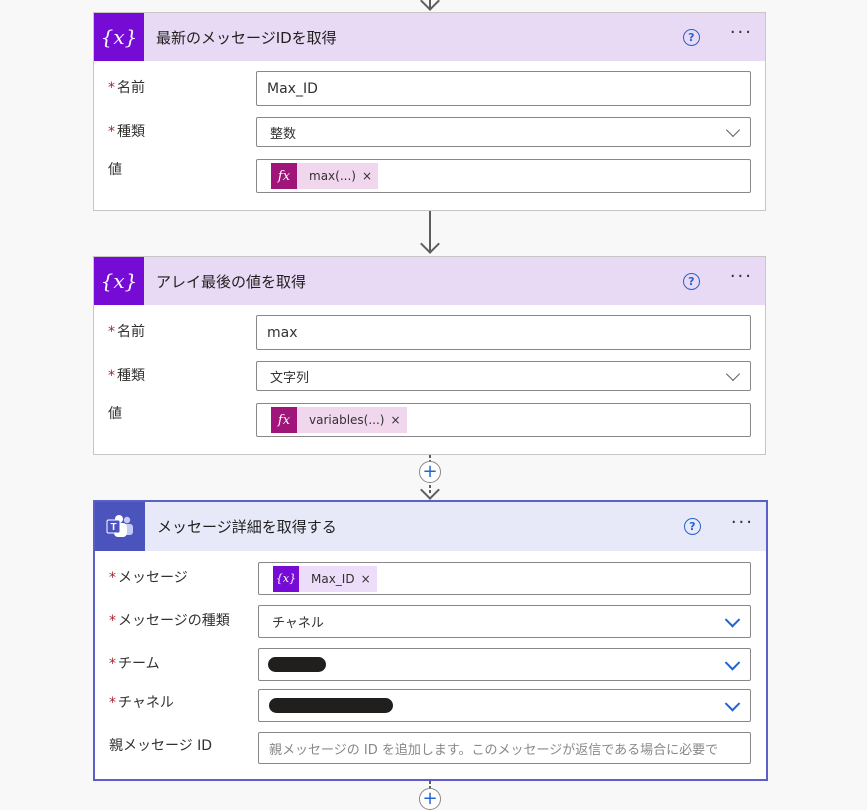 The image size is (867, 810). Describe the element at coordinates (325, 176) in the screenshot. I see `expression-token: fx max(...) ×` at that location.